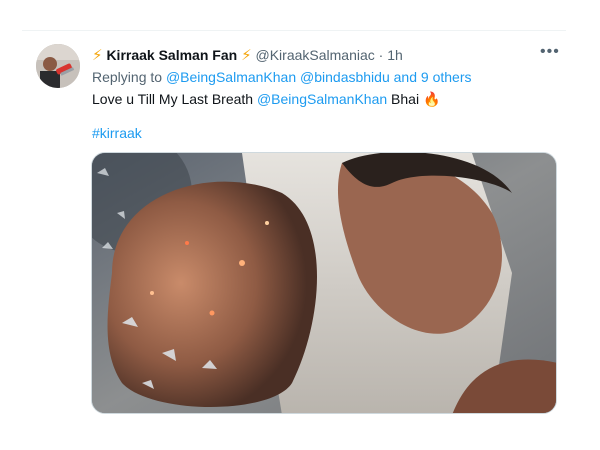 This screenshot has height=450, width=600. I want to click on fire-emoji-icon: 🔥, so click(431, 99).